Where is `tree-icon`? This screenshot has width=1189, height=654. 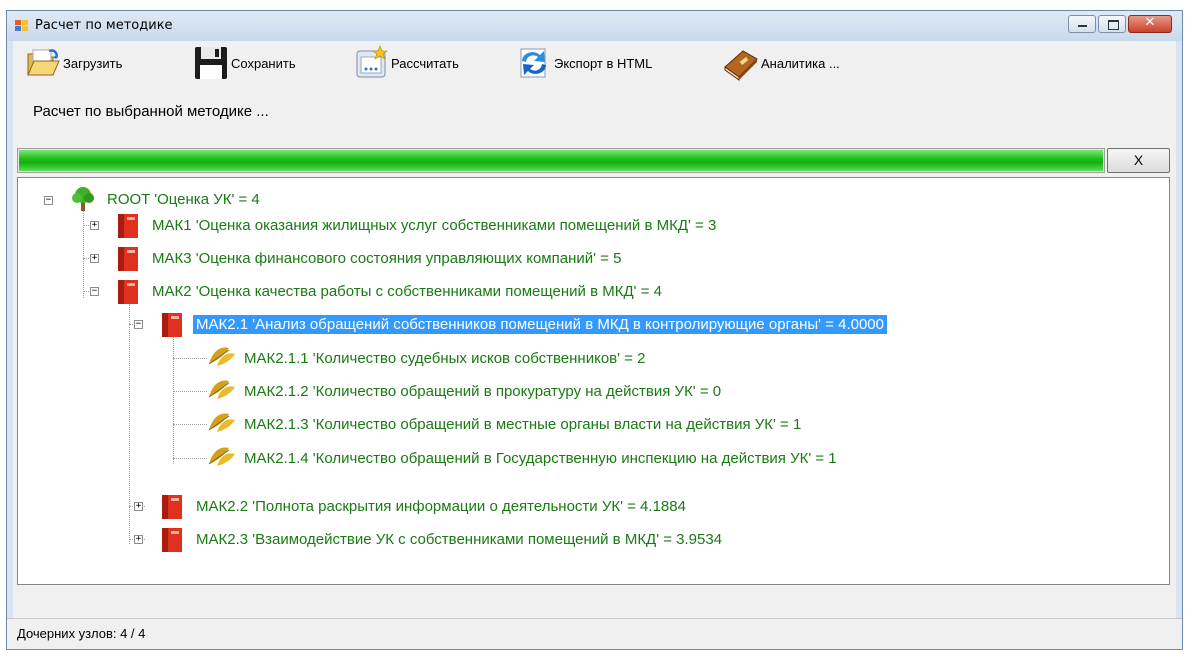 tree-icon is located at coordinates (83, 199).